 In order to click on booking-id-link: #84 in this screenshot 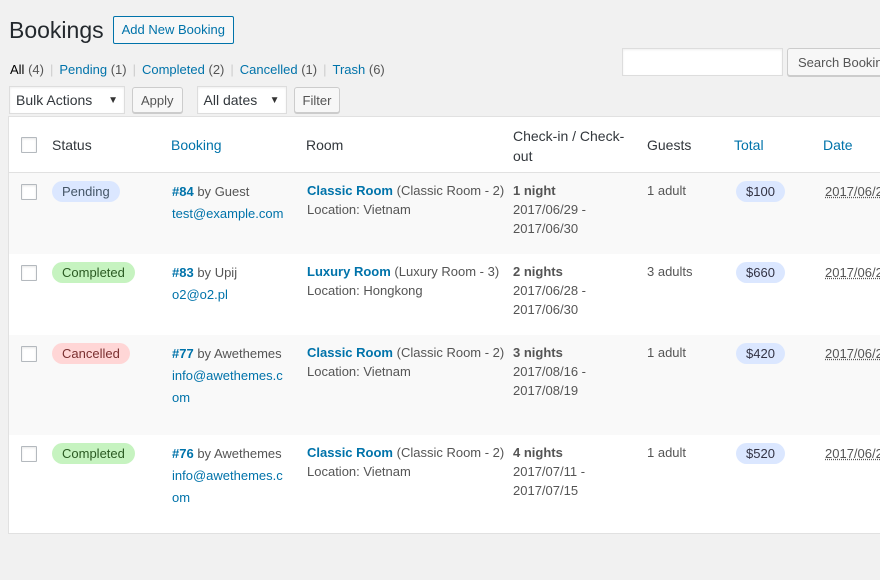, I will do `click(183, 191)`.